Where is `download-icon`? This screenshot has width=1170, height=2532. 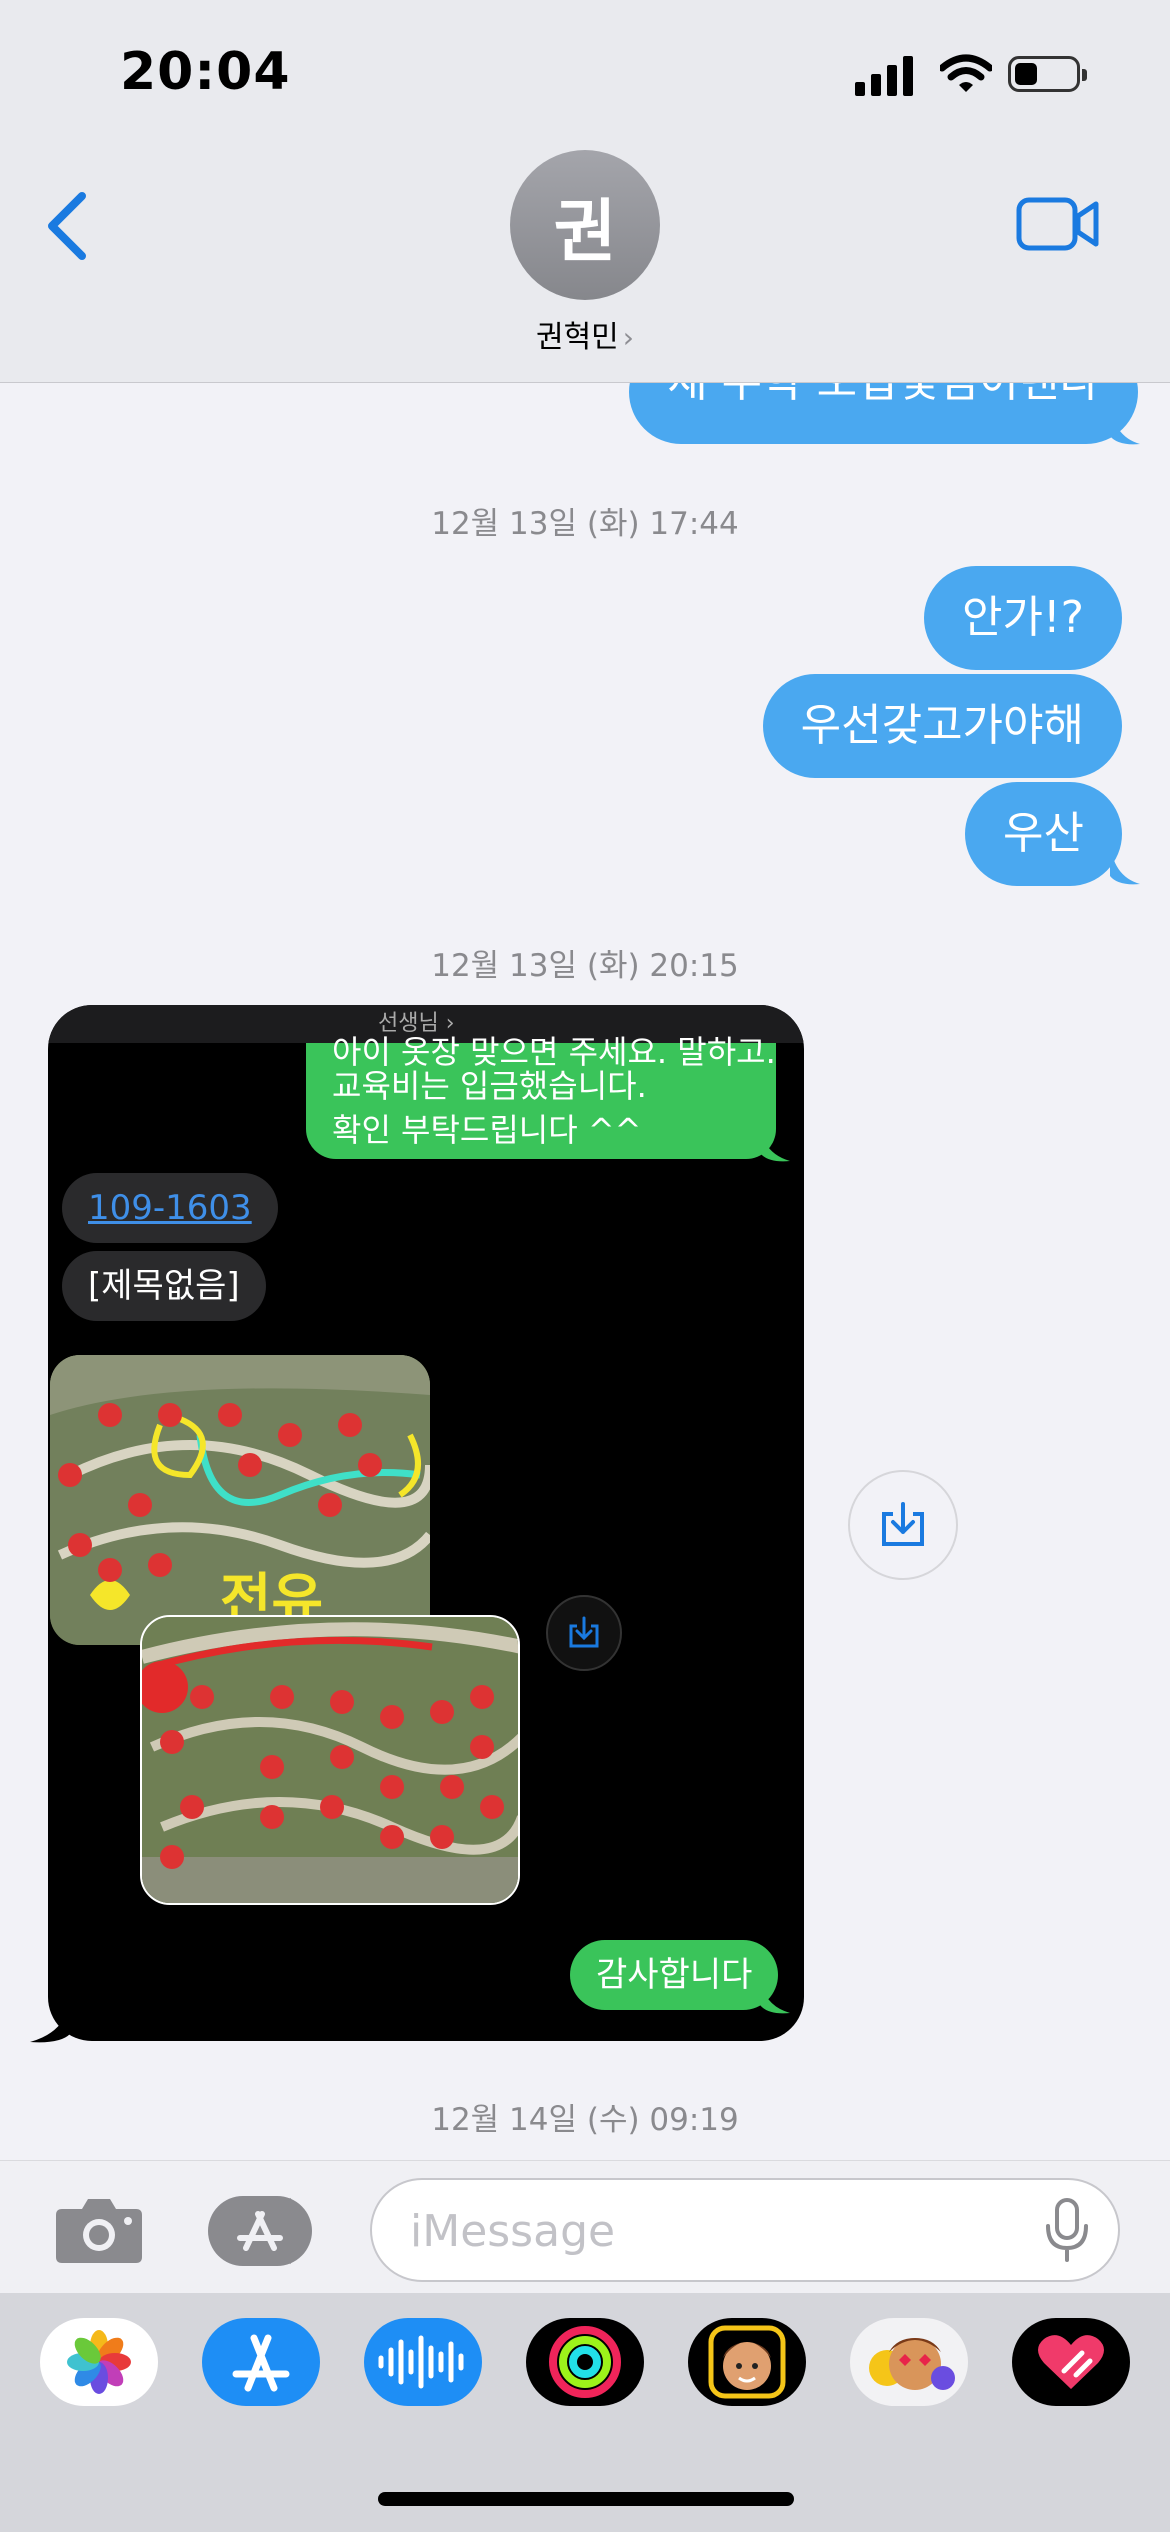
download-icon is located at coordinates (903, 1524).